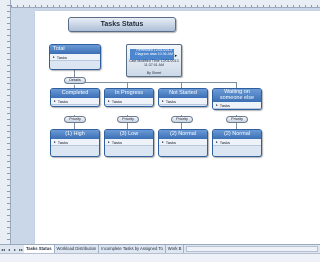  Describe the element at coordinates (132, 249) in the screenshot. I see `tab-incomplete-tasks: Incomplete Tasks by Assigned To` at that location.